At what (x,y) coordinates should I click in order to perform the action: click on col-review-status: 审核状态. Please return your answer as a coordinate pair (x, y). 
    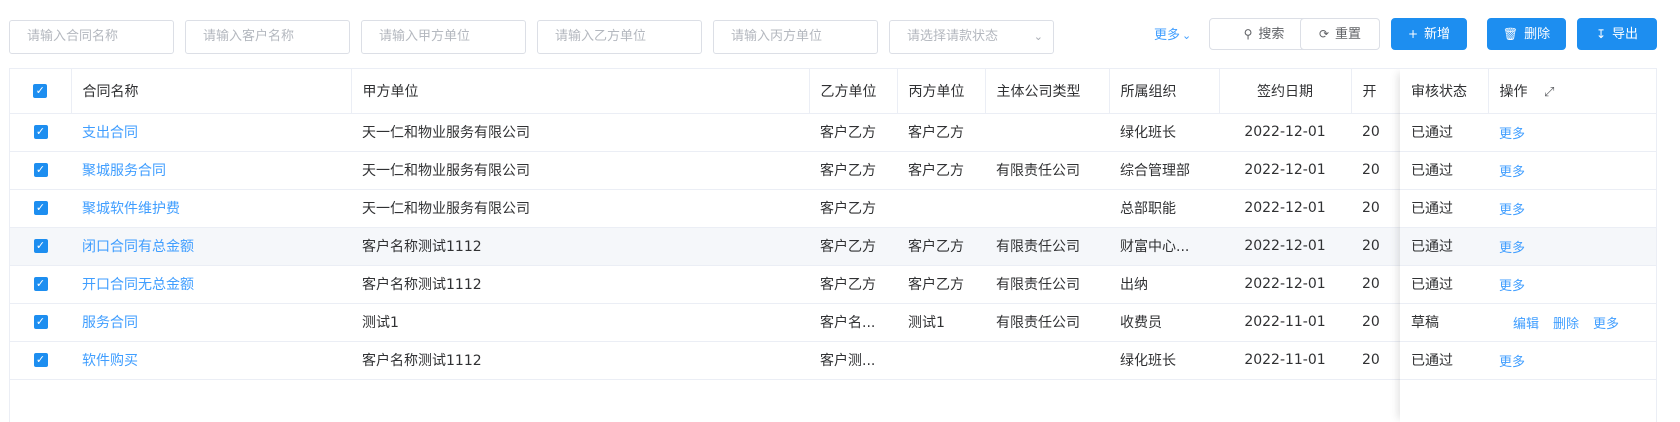
    Looking at the image, I should click on (1444, 91).